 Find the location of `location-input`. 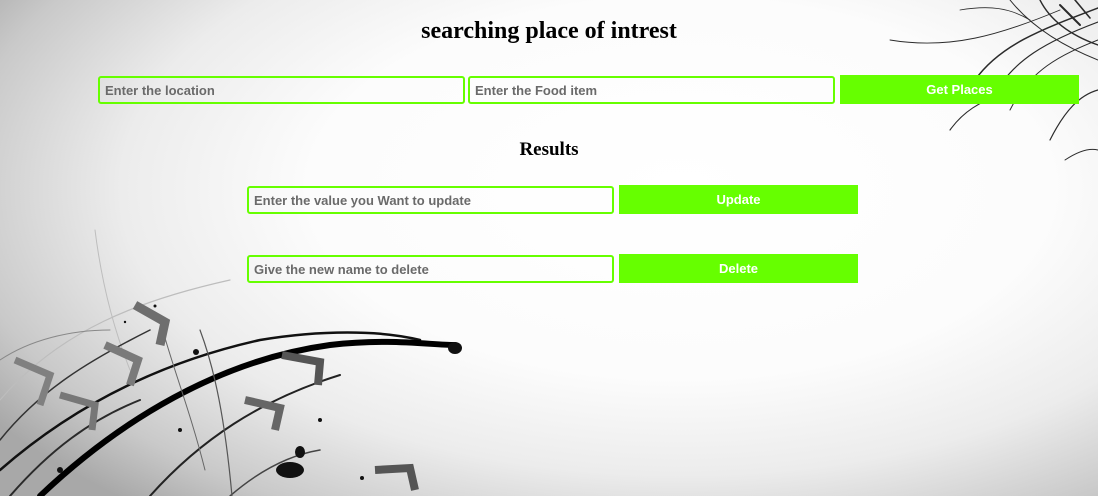

location-input is located at coordinates (281, 90).